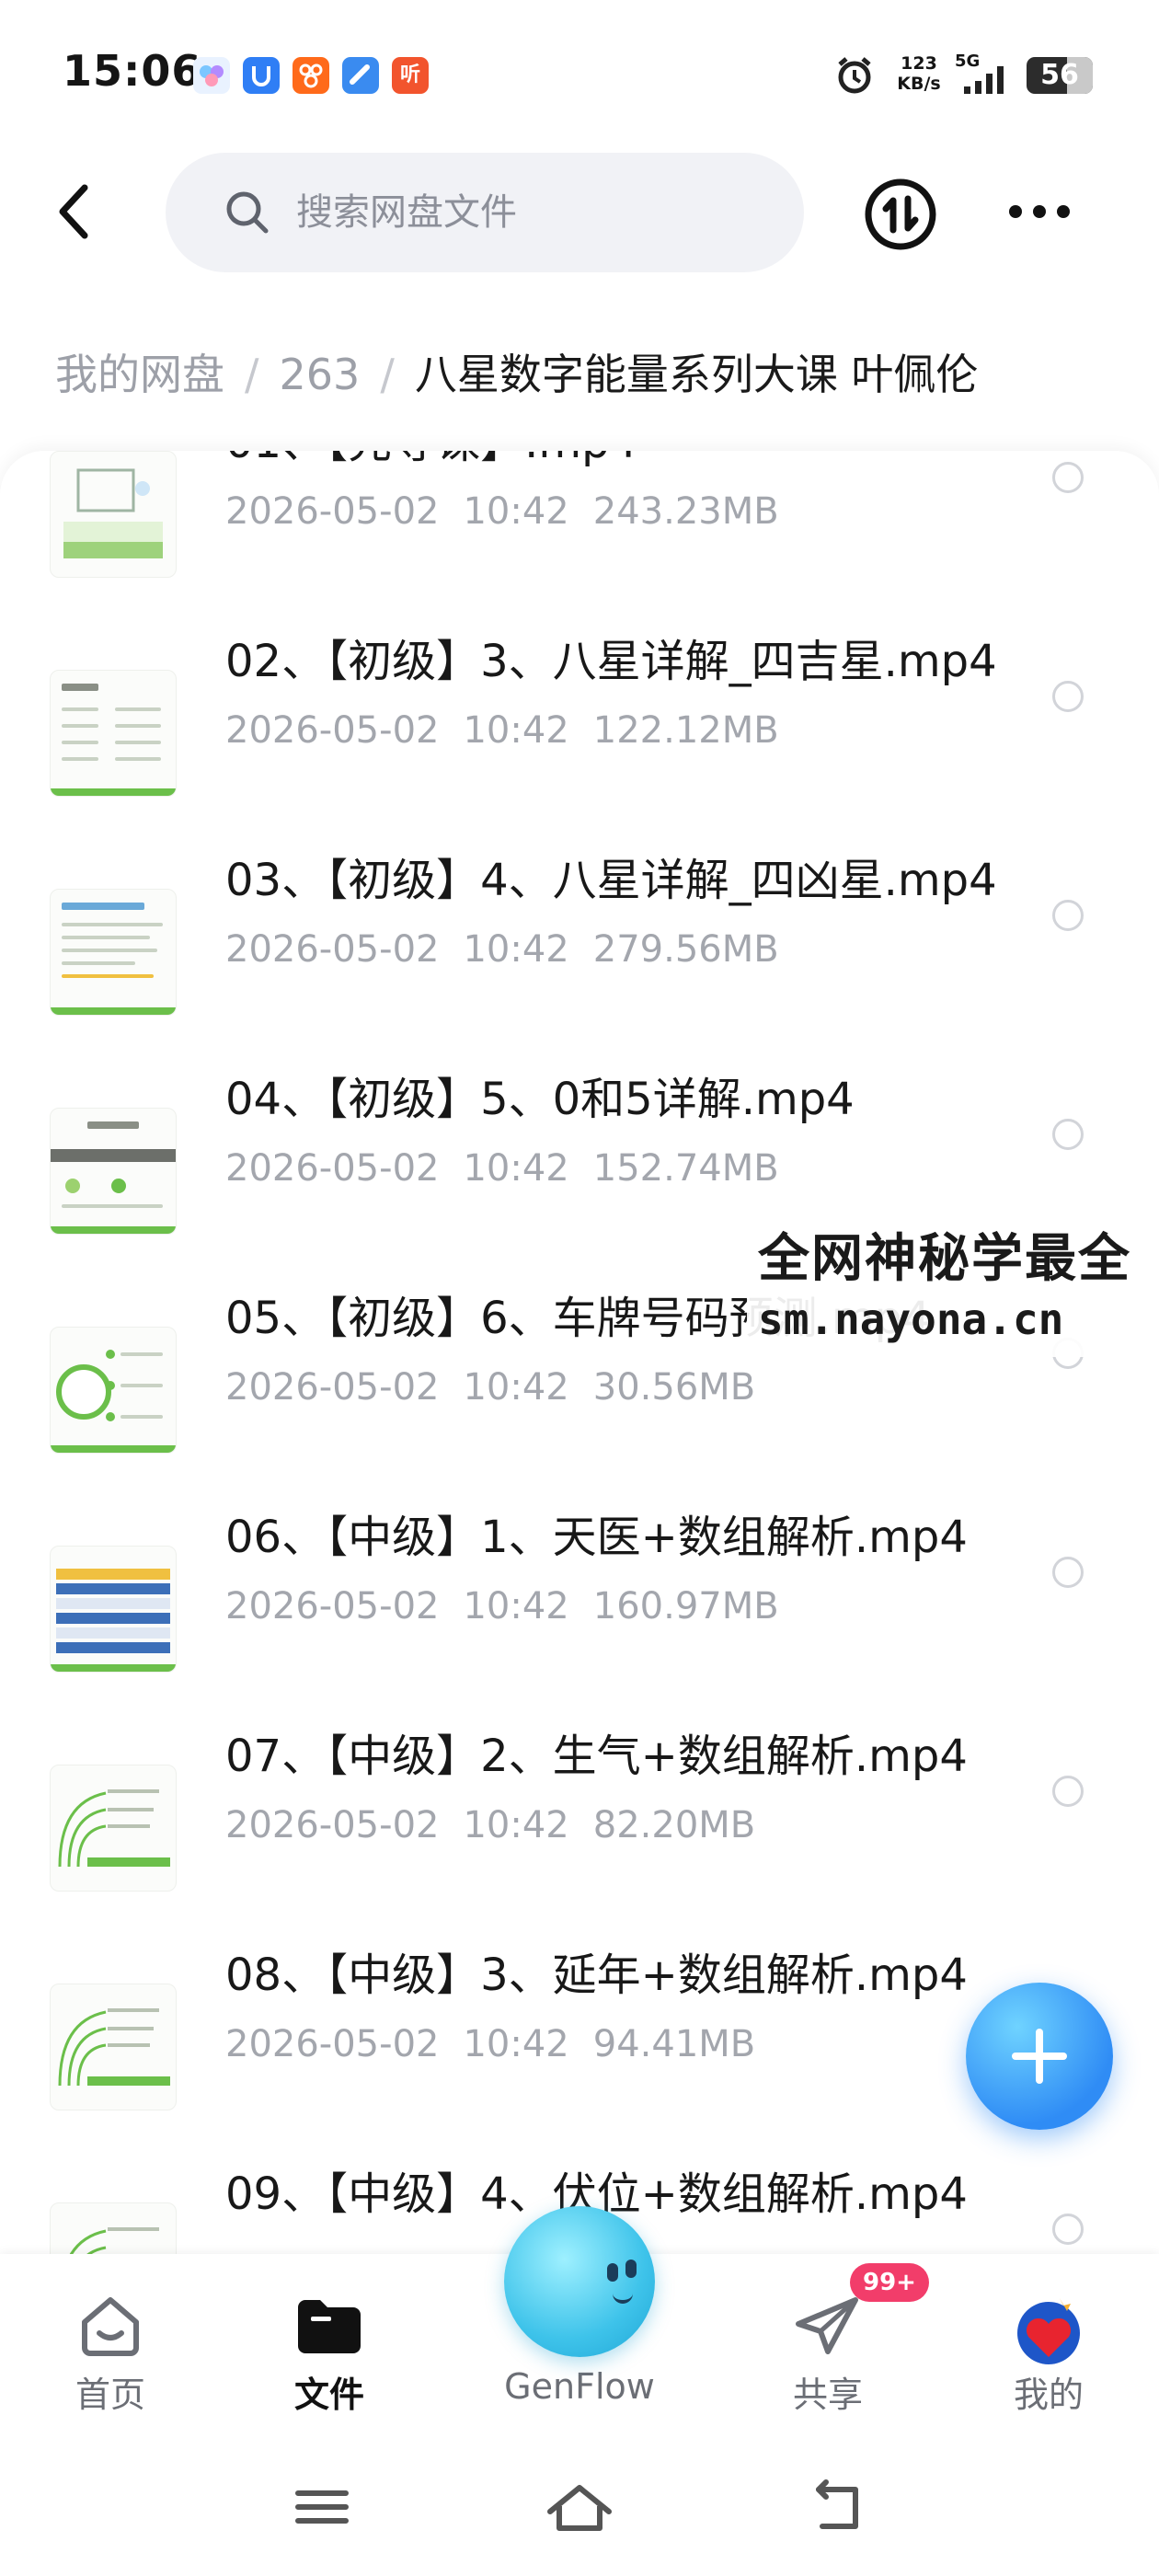 This screenshot has width=1159, height=2576. Describe the element at coordinates (502, 1168) in the screenshot. I see `file-meta: 2026-05-02 10:42 152.74MB` at that location.